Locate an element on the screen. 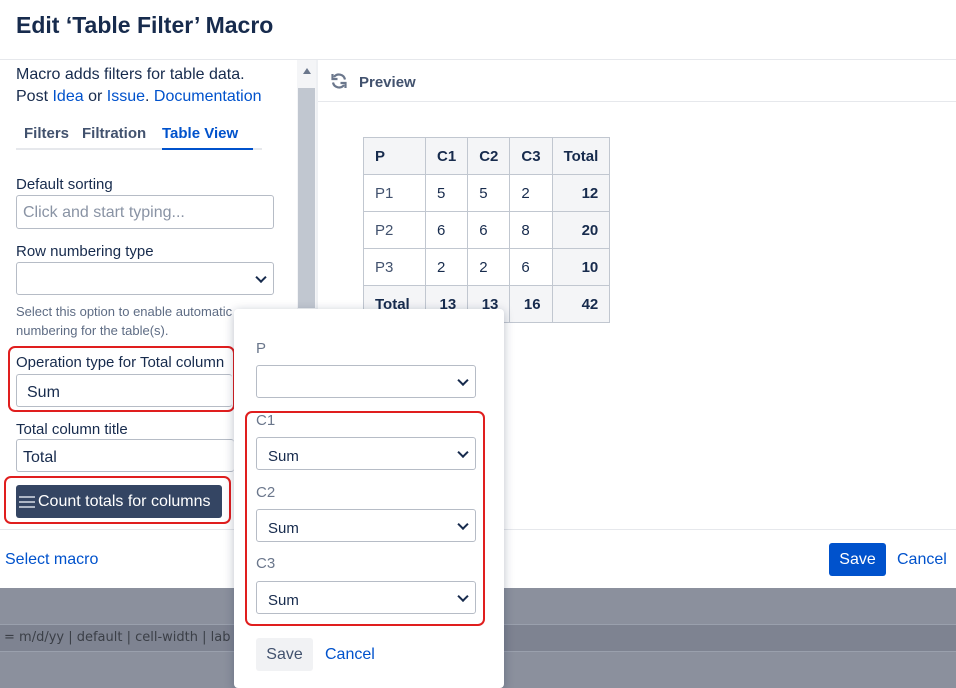 The width and height of the screenshot is (956, 688). post-text: Post is located at coordinates (32, 96).